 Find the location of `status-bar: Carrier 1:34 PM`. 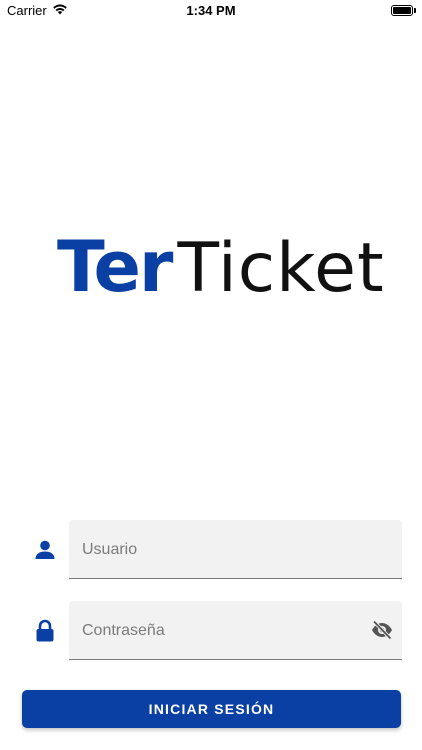

status-bar: Carrier 1:34 PM is located at coordinates (211, 11).